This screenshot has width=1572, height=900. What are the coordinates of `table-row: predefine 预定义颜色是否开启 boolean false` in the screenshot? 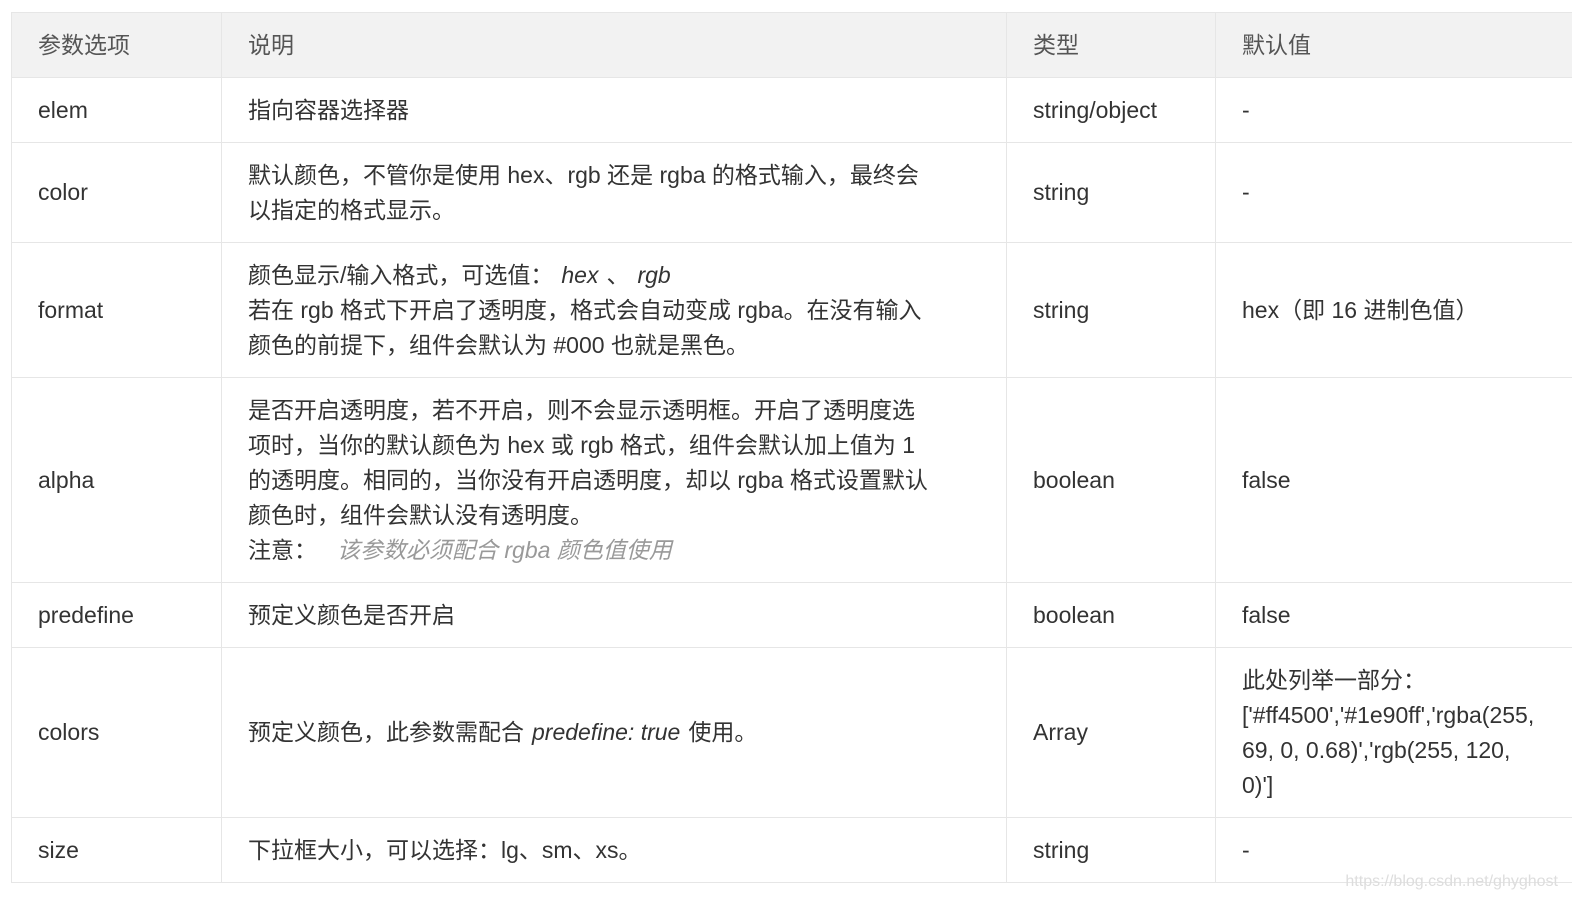 It's located at (791, 615).